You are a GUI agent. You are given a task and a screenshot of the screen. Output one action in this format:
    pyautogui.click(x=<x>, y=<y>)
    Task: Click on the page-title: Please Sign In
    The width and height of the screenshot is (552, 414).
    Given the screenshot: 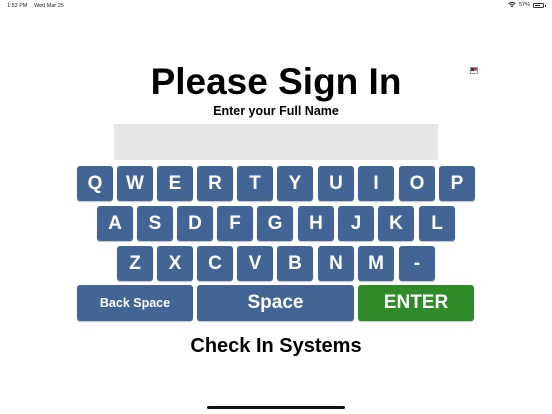 What is the action you would take?
    pyautogui.click(x=276, y=81)
    